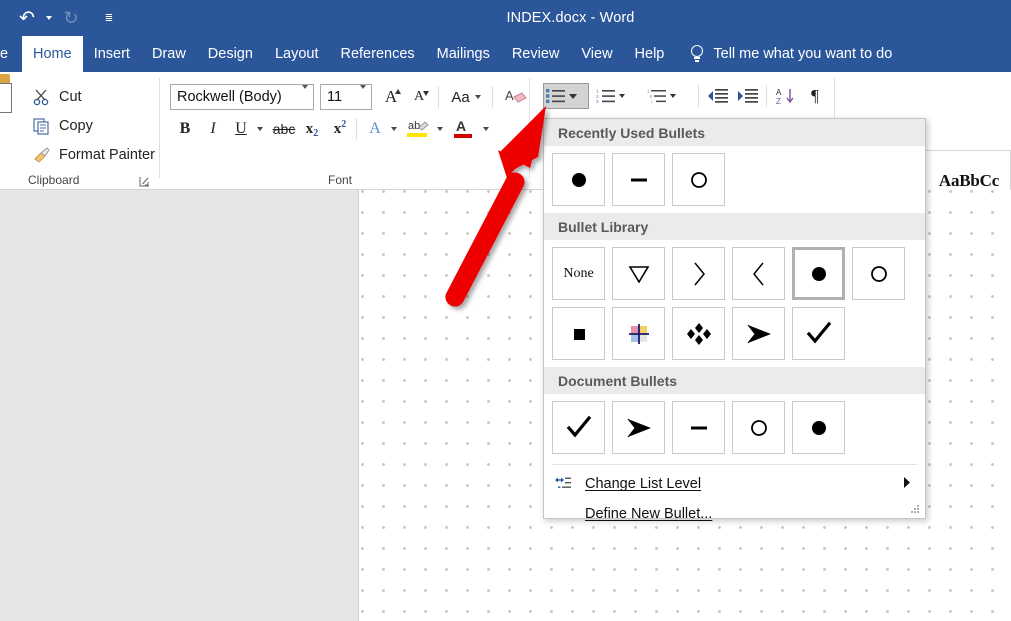  What do you see at coordinates (734, 132) in the screenshot?
I see `recently-used-bullets-header: Recently Used Bullets` at bounding box center [734, 132].